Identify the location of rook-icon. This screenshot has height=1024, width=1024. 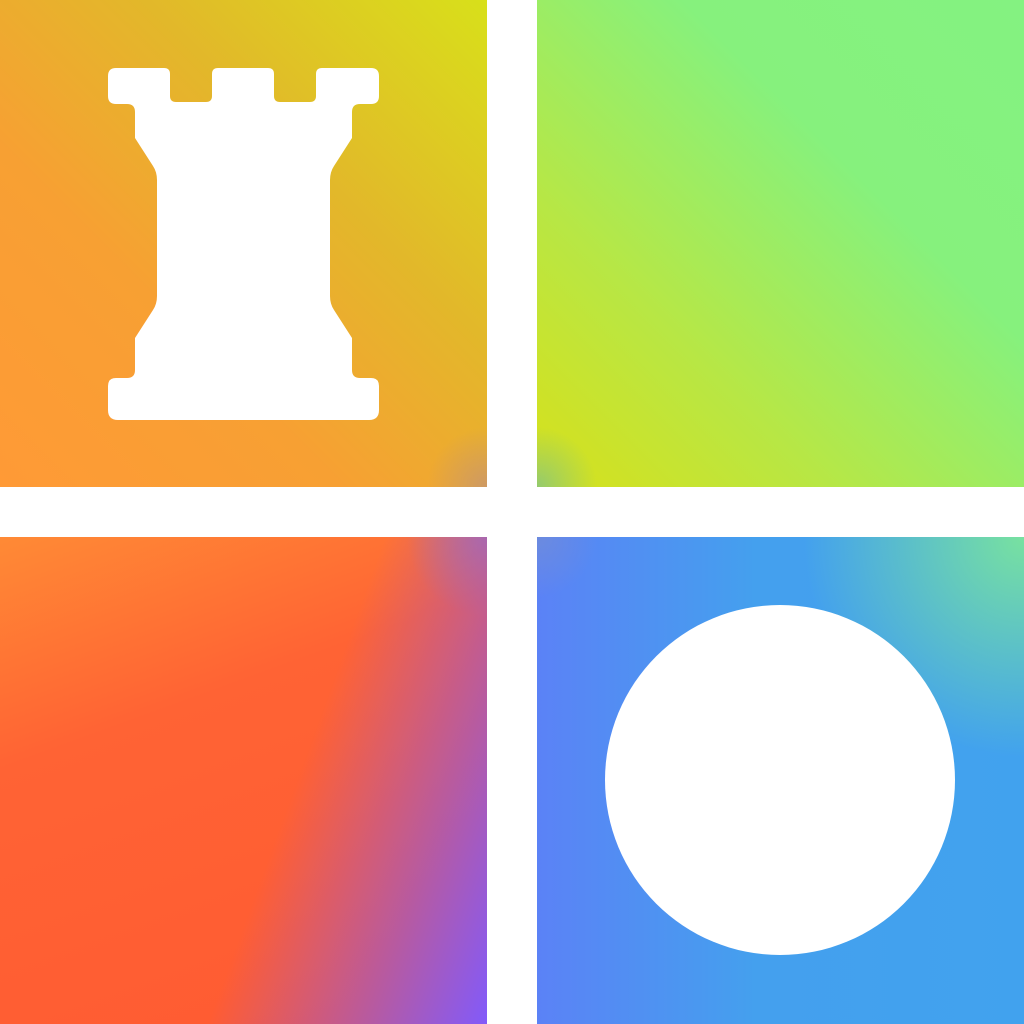
(243, 244).